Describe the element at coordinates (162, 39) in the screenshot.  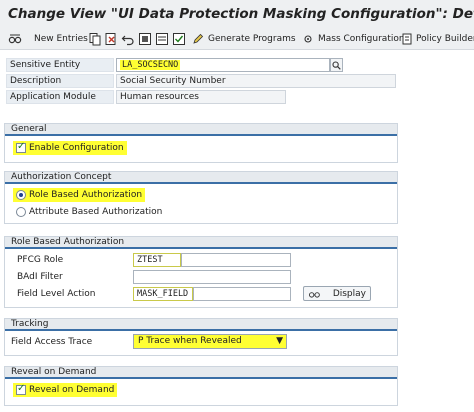
I see `select-block-icon` at that location.